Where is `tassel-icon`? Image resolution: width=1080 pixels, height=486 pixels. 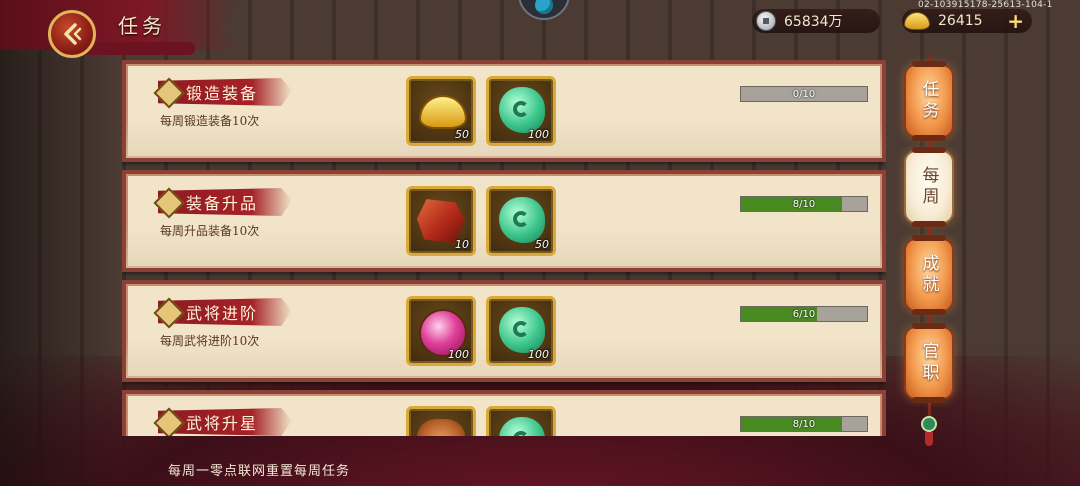 tassel-icon is located at coordinates (929, 439).